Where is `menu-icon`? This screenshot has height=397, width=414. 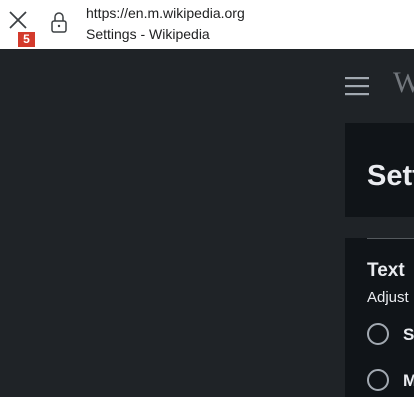 menu-icon is located at coordinates (358, 86).